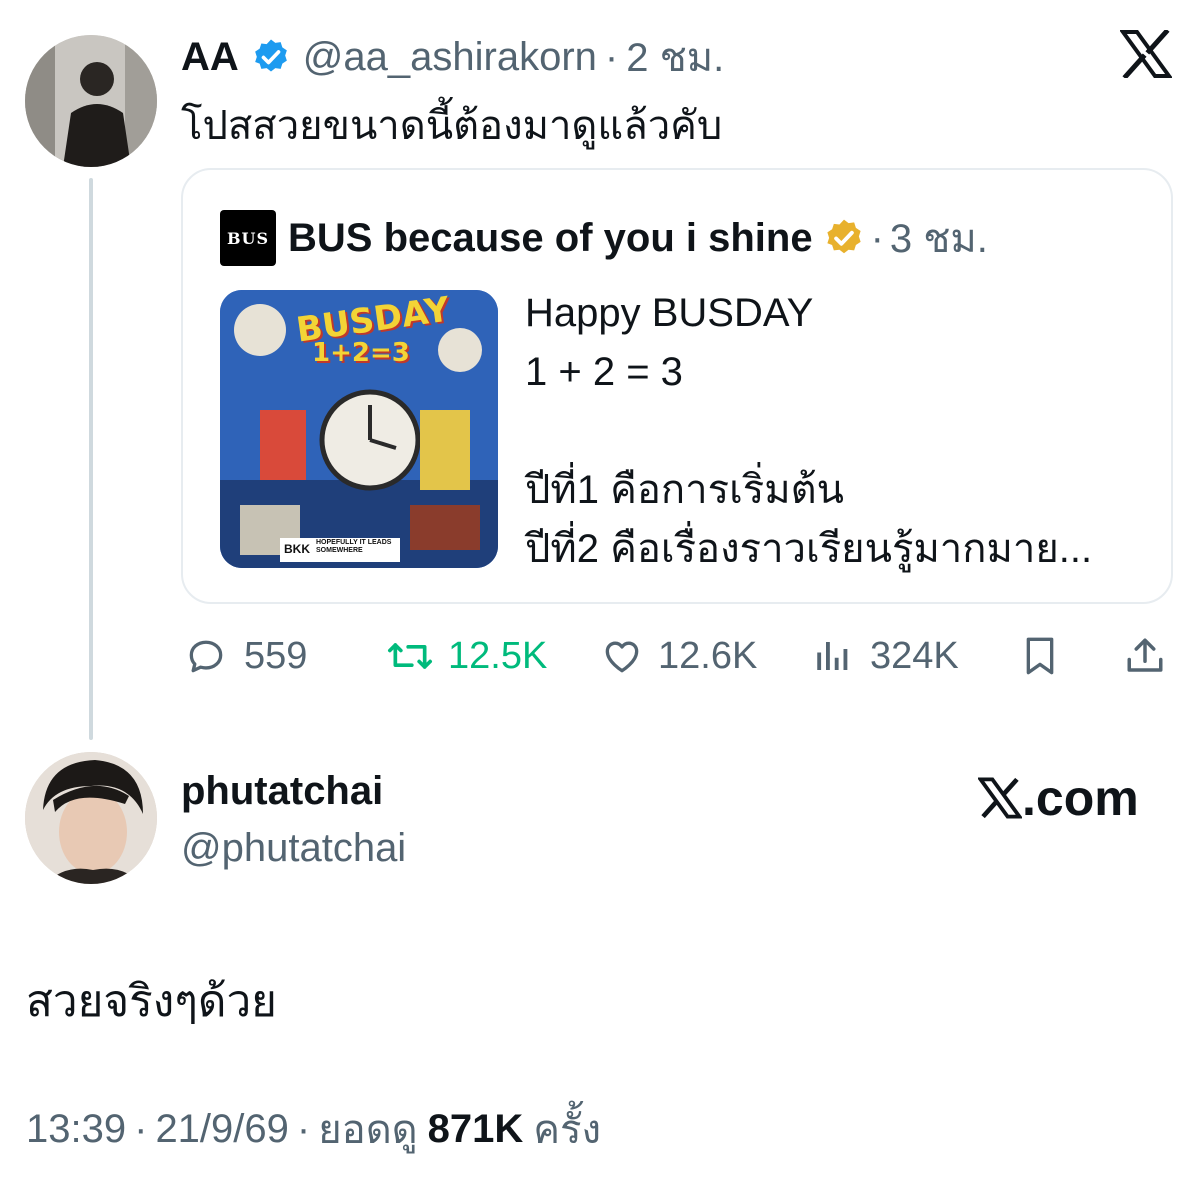  Describe the element at coordinates (313, 1129) in the screenshot. I see `tweet-footer: 13:39 · 21/9/69 · ยอดดู 871K ครั้ง` at that location.